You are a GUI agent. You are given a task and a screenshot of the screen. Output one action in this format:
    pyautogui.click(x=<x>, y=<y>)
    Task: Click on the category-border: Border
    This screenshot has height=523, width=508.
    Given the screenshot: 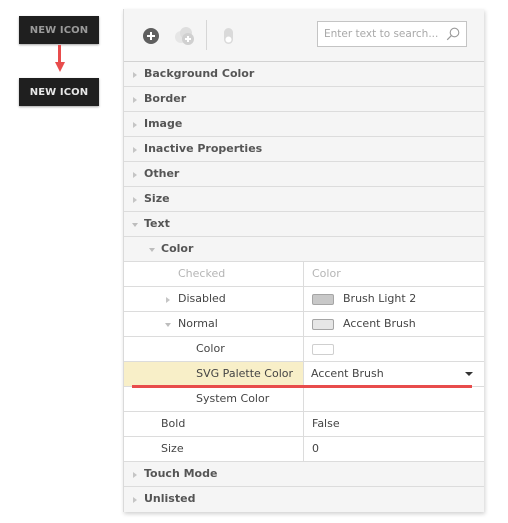 What is the action you would take?
    pyautogui.click(x=304, y=99)
    